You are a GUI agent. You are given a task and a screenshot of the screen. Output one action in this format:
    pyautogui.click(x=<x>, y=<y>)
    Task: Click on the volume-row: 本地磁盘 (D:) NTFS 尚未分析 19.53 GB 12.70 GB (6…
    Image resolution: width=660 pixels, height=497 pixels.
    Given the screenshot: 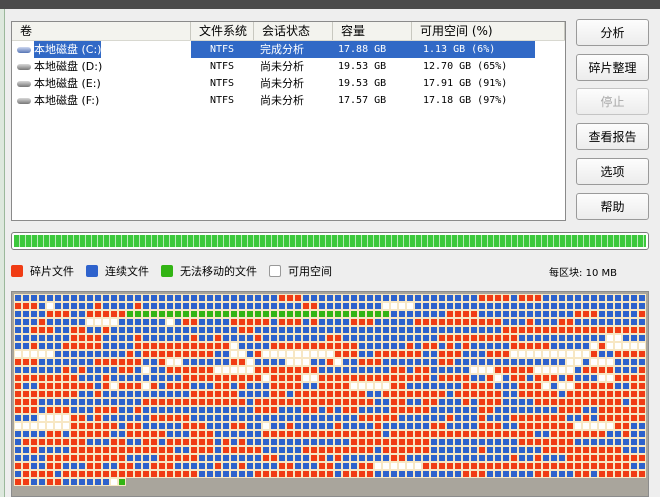 What is the action you would take?
    pyautogui.click(x=288, y=66)
    